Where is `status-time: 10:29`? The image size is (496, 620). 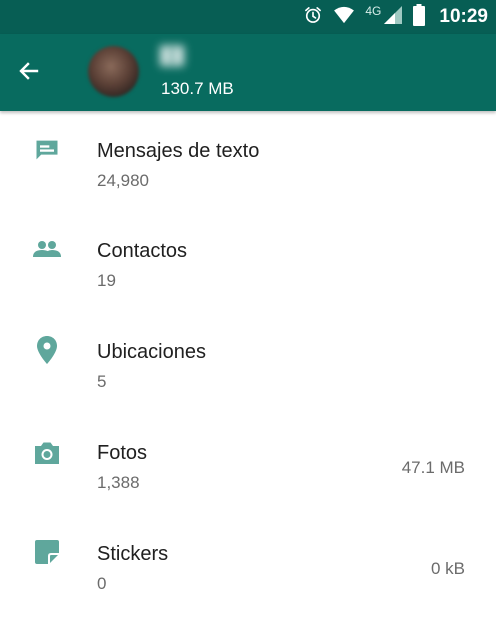 status-time: 10:29 is located at coordinates (463, 16).